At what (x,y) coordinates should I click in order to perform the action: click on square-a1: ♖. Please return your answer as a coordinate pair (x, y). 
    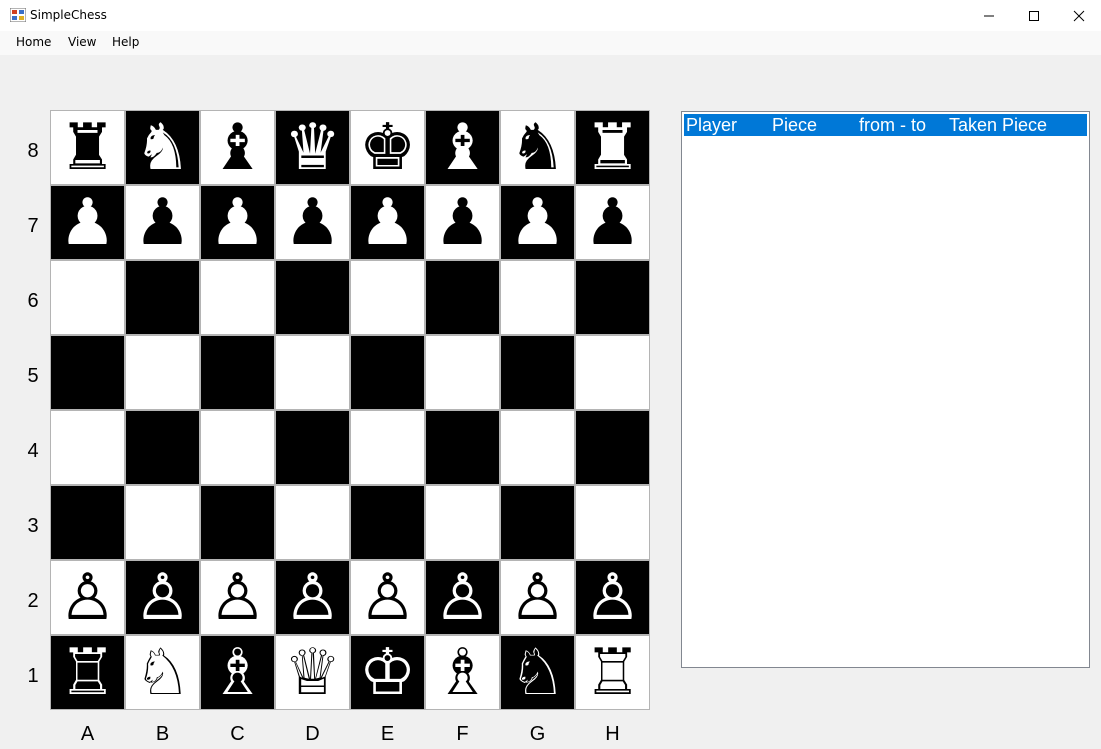
    Looking at the image, I should click on (87, 672).